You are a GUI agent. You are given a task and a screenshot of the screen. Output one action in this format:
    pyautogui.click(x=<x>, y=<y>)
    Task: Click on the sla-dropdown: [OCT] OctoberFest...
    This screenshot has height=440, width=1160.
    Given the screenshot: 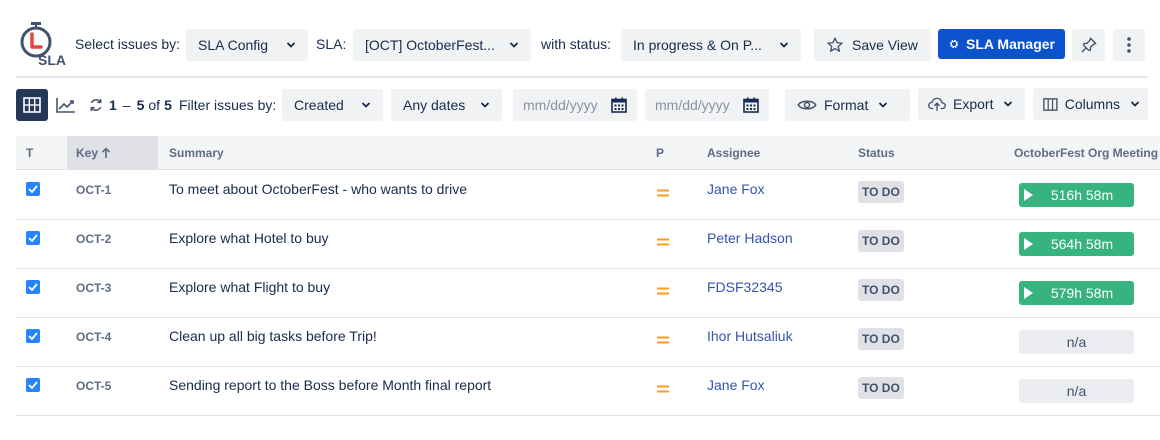 What is the action you would take?
    pyautogui.click(x=442, y=45)
    